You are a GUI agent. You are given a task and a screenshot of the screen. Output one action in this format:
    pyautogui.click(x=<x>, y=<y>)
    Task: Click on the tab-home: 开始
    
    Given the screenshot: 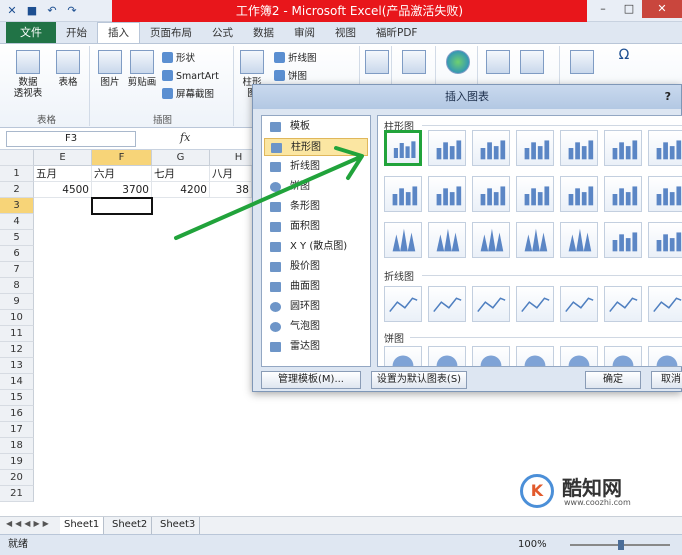 What is the action you would take?
    pyautogui.click(x=76, y=33)
    